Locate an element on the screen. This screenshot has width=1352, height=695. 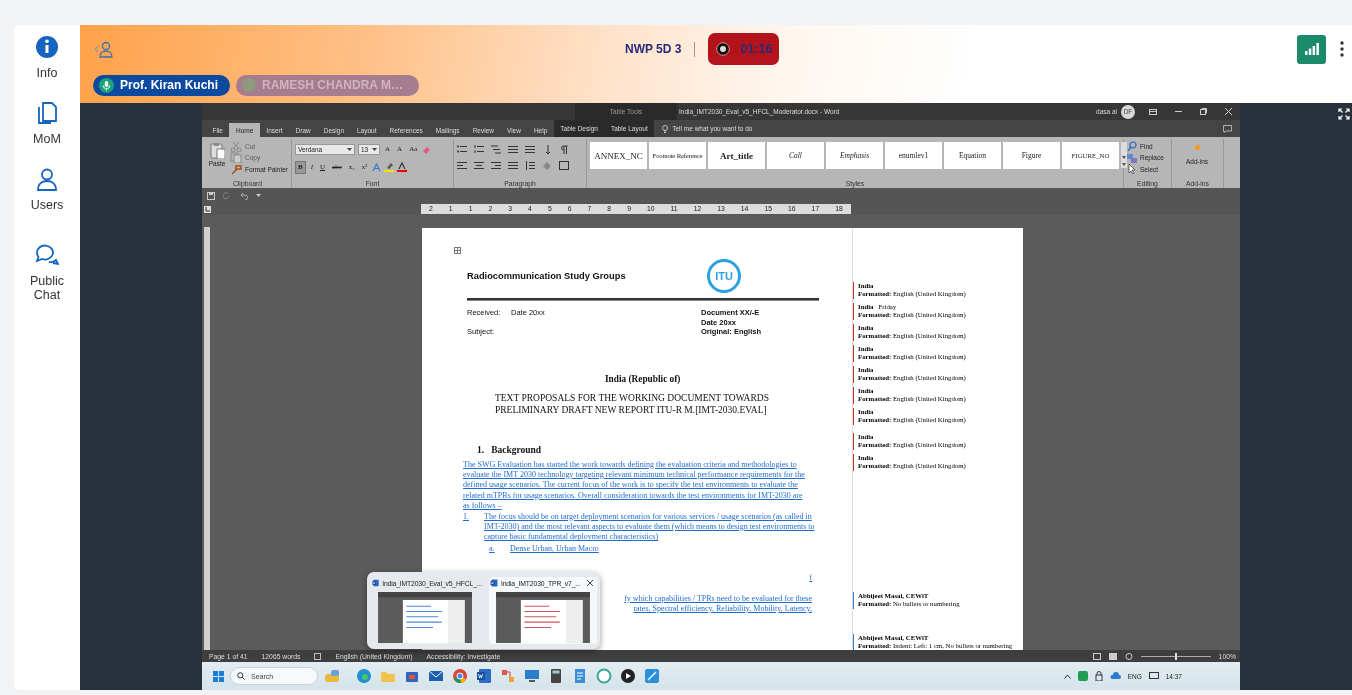
paragraph: The SWG Evaluation has started the work towards defining the evaluation criteria and methodologies to evaluate the IMT 2030 technology targeting relevant minimum technical performance requirements for the defined usage scenarios. The current focus of the work is to specify the test environments to evaluate the related mTPRs for usage scenarios. Overall consideration towards the test environments for IMT-2030 are as follows – is located at coordinates (634, 485).